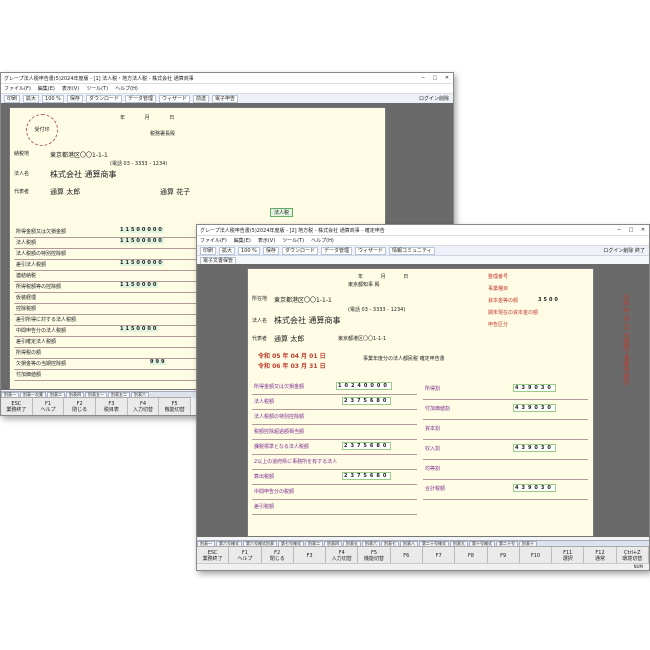 This screenshot has width=650, height=650. Describe the element at coordinates (411, 250) in the screenshot. I see `community-button: 情報コミュニティ` at that location.